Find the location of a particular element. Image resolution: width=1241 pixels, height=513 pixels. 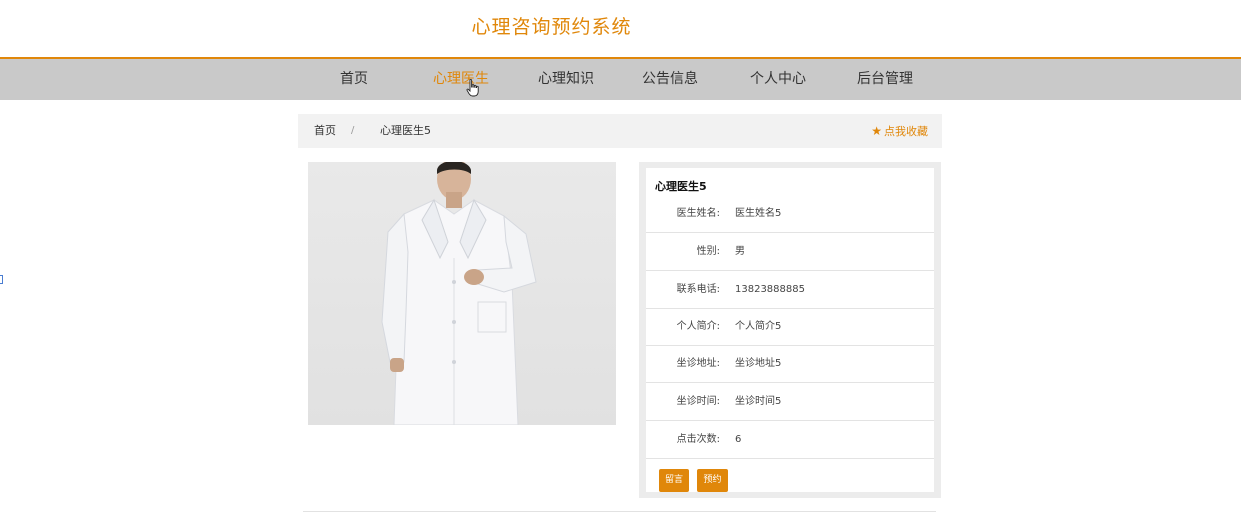

nav-item-admin: 后台管理 is located at coordinates (885, 79).